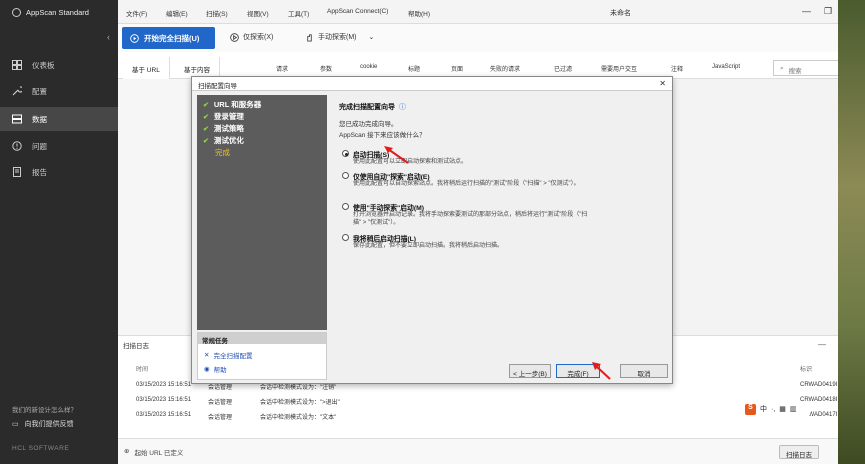 The width and height of the screenshot is (865, 464). What do you see at coordinates (237, 104) in the screenshot?
I see `step-label: URL 和服务器` at bounding box center [237, 104].